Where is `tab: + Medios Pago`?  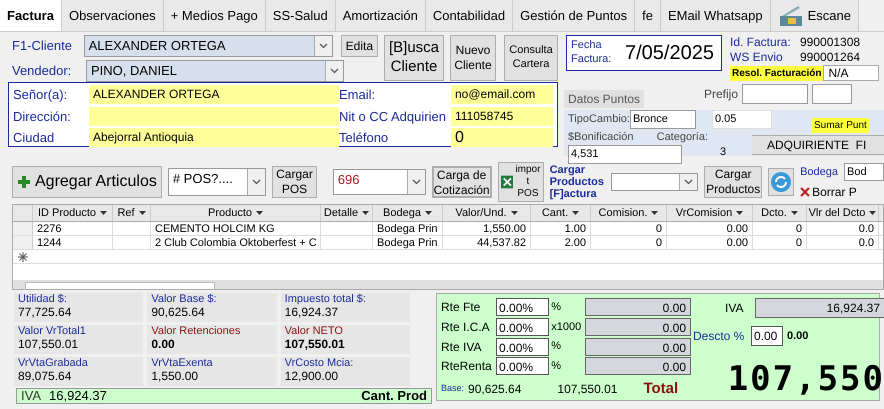
tab: + Medios Pago is located at coordinates (215, 15).